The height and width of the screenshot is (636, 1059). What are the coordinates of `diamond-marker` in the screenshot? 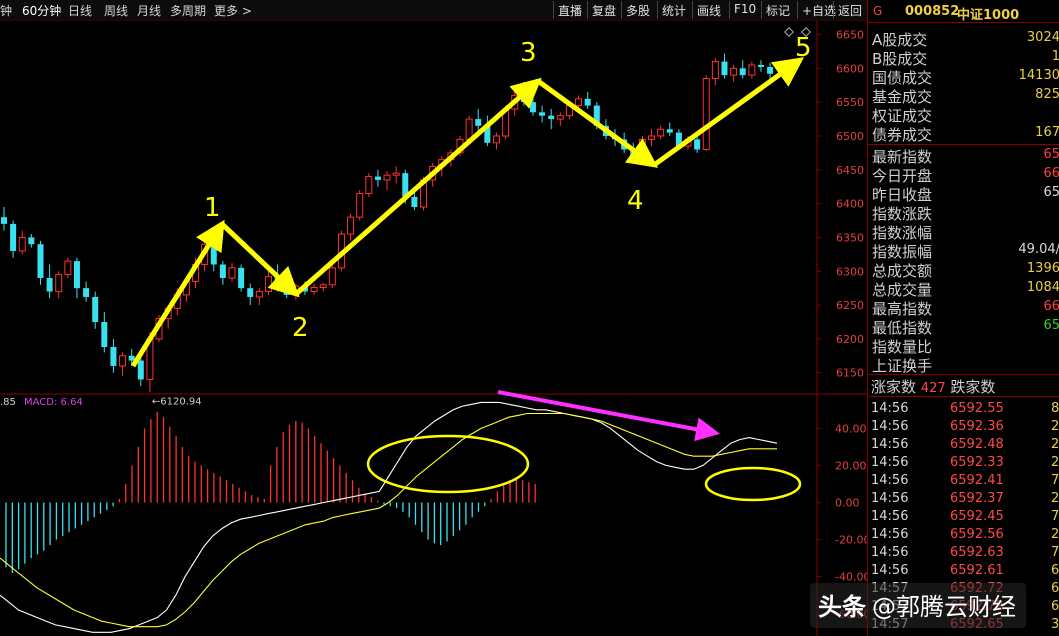 It's located at (789, 32).